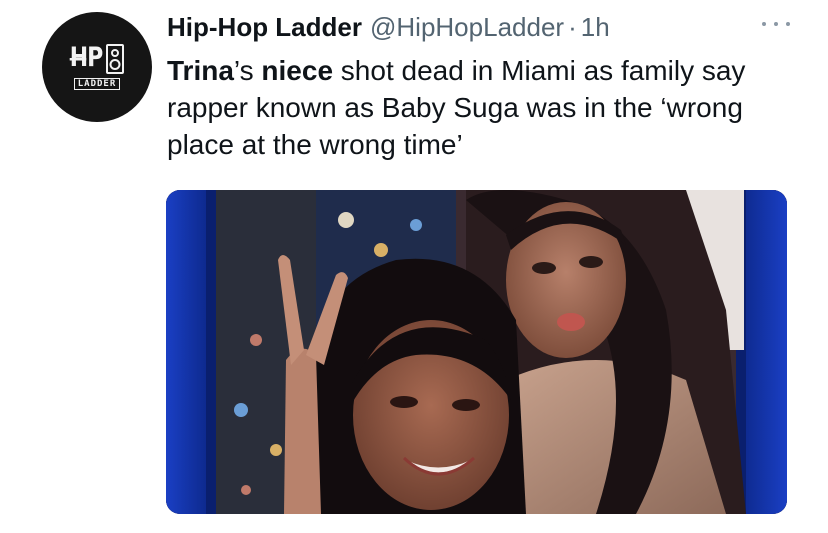 The image size is (828, 533). I want to click on hiphop-logo: H̶P, so click(97, 59).